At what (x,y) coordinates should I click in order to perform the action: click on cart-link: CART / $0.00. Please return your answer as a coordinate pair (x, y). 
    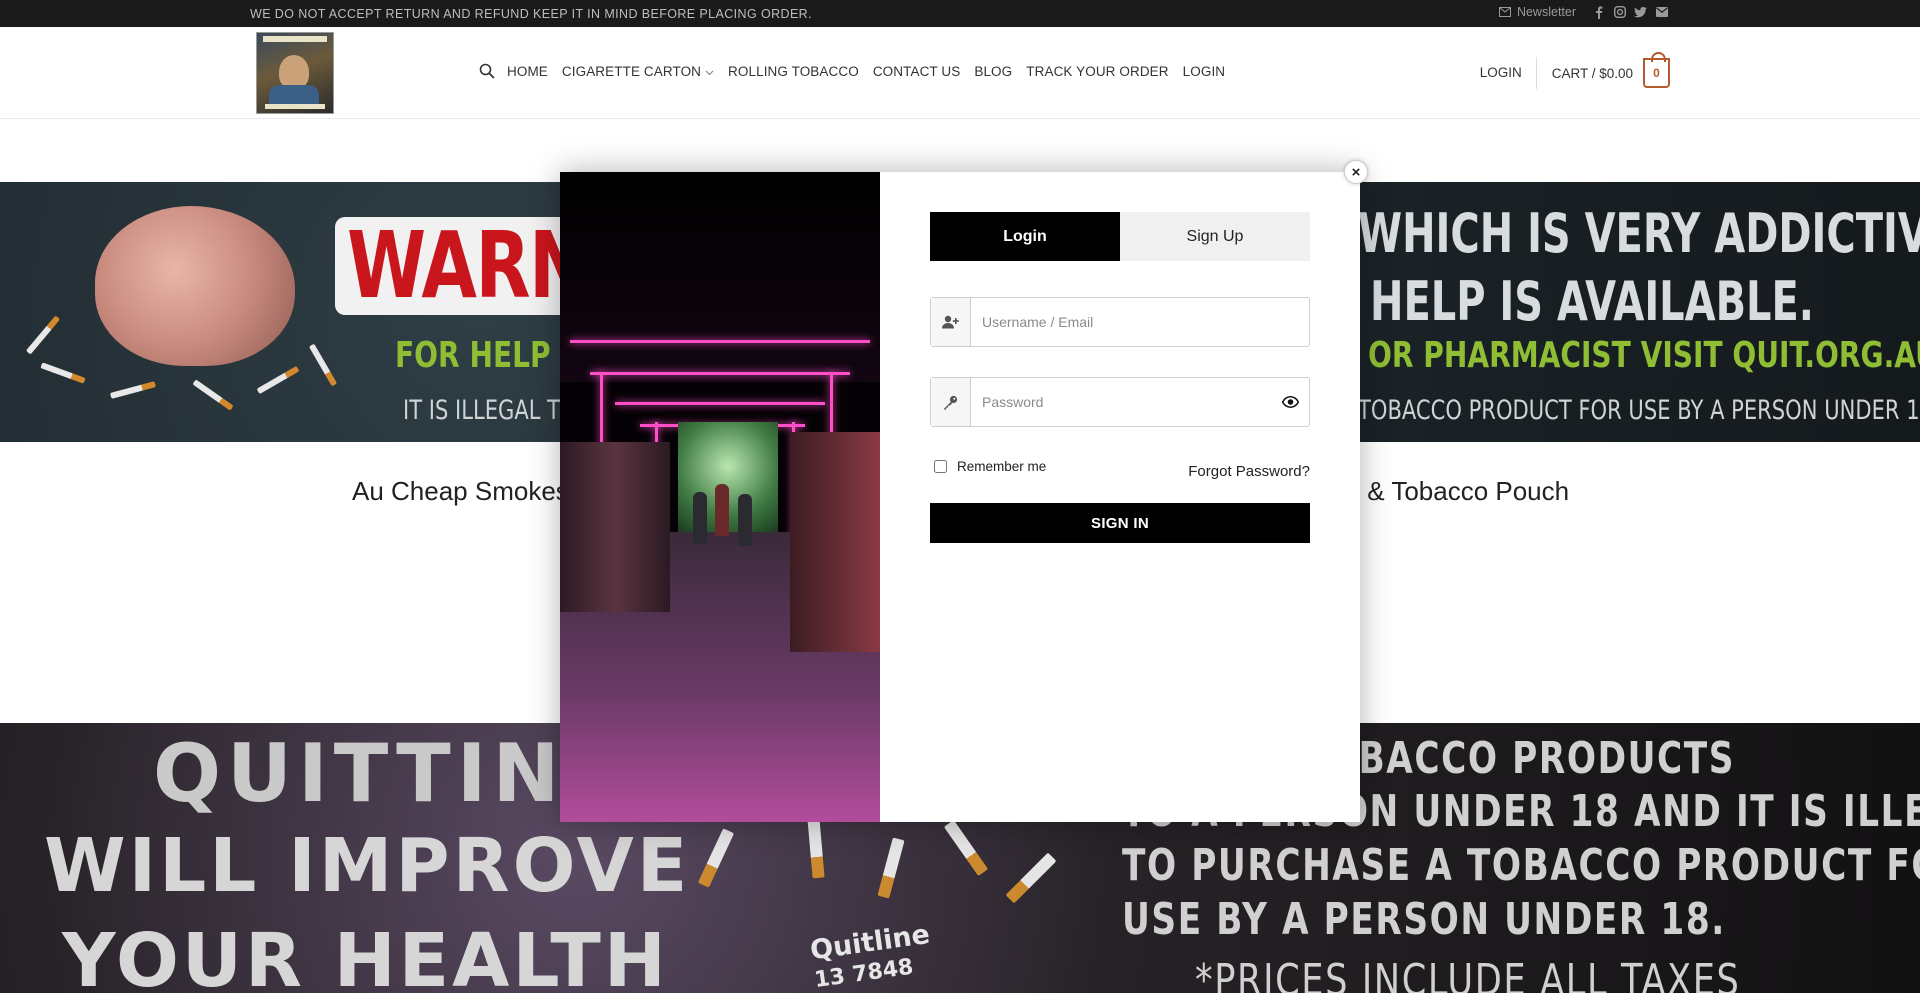
    Looking at the image, I should click on (1592, 73).